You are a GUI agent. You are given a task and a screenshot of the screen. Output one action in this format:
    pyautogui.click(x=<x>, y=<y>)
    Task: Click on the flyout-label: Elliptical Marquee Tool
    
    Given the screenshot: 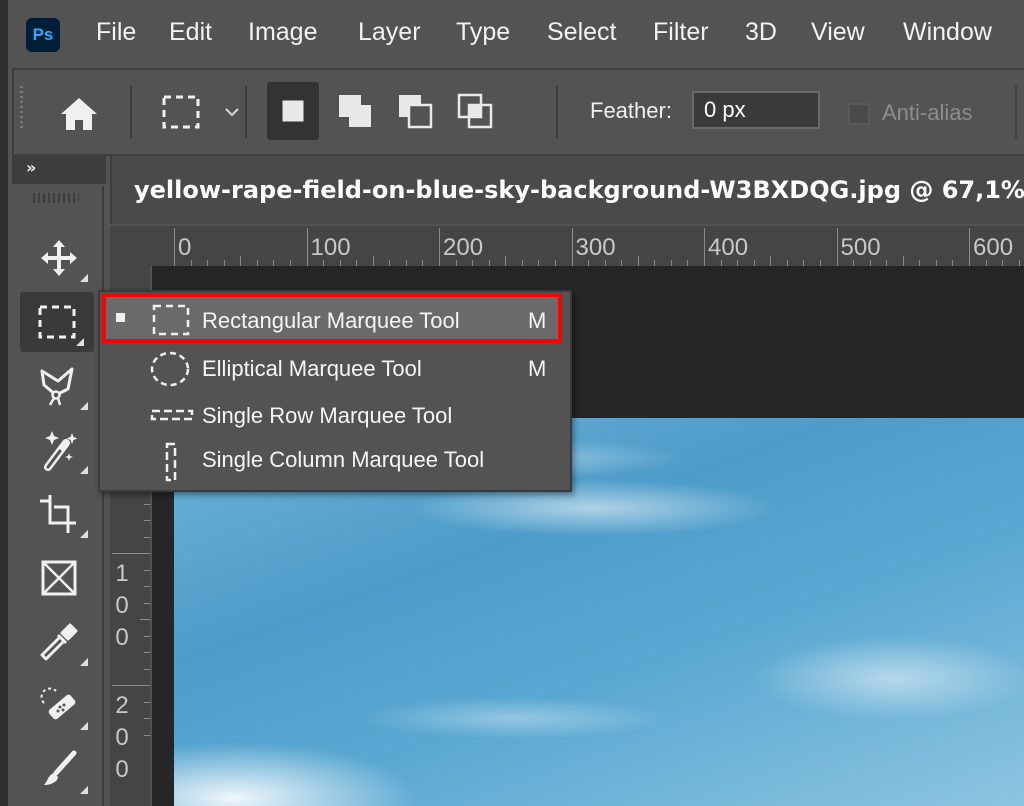 What is the action you would take?
    pyautogui.click(x=312, y=368)
    